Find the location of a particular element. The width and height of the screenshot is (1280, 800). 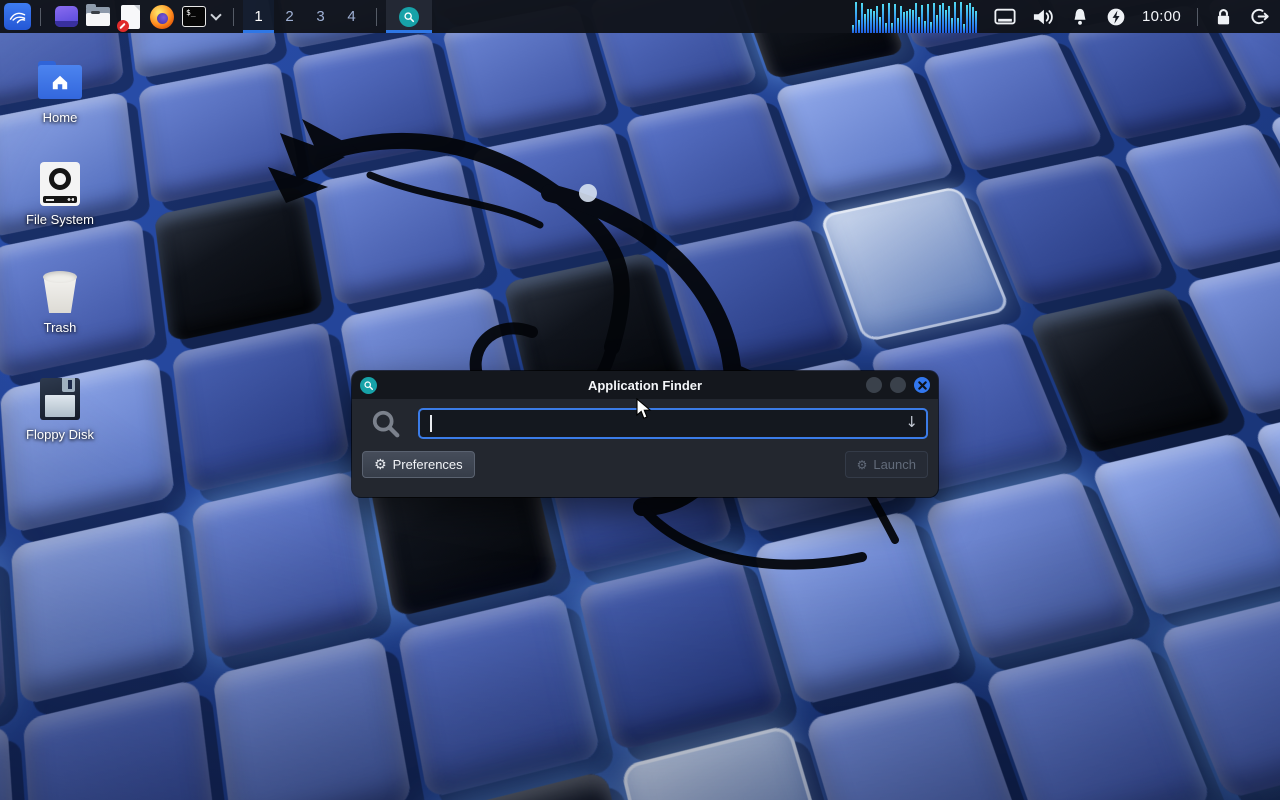

desktop-icon-home: Home is located at coordinates (60, 91).